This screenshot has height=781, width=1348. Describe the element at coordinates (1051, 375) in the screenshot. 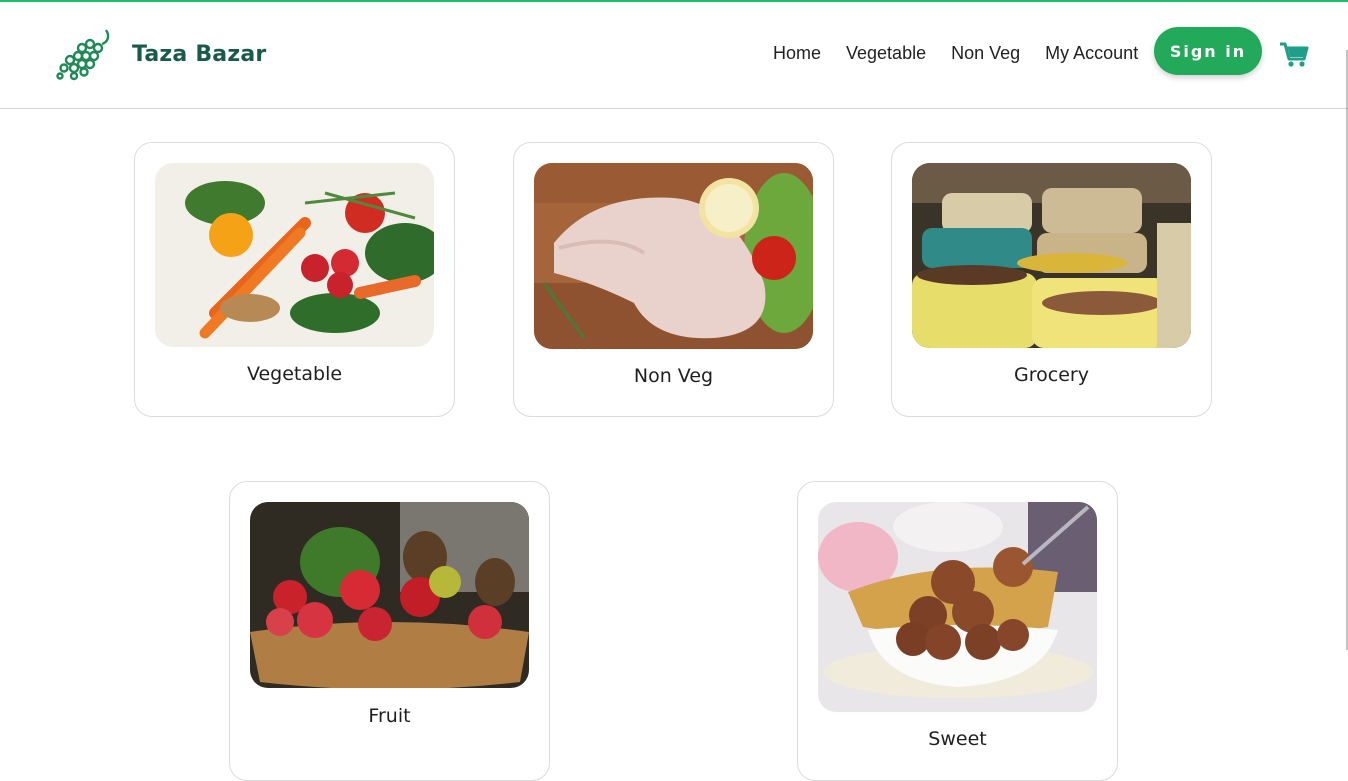

I see `category-label-grocery: Grocery` at that location.